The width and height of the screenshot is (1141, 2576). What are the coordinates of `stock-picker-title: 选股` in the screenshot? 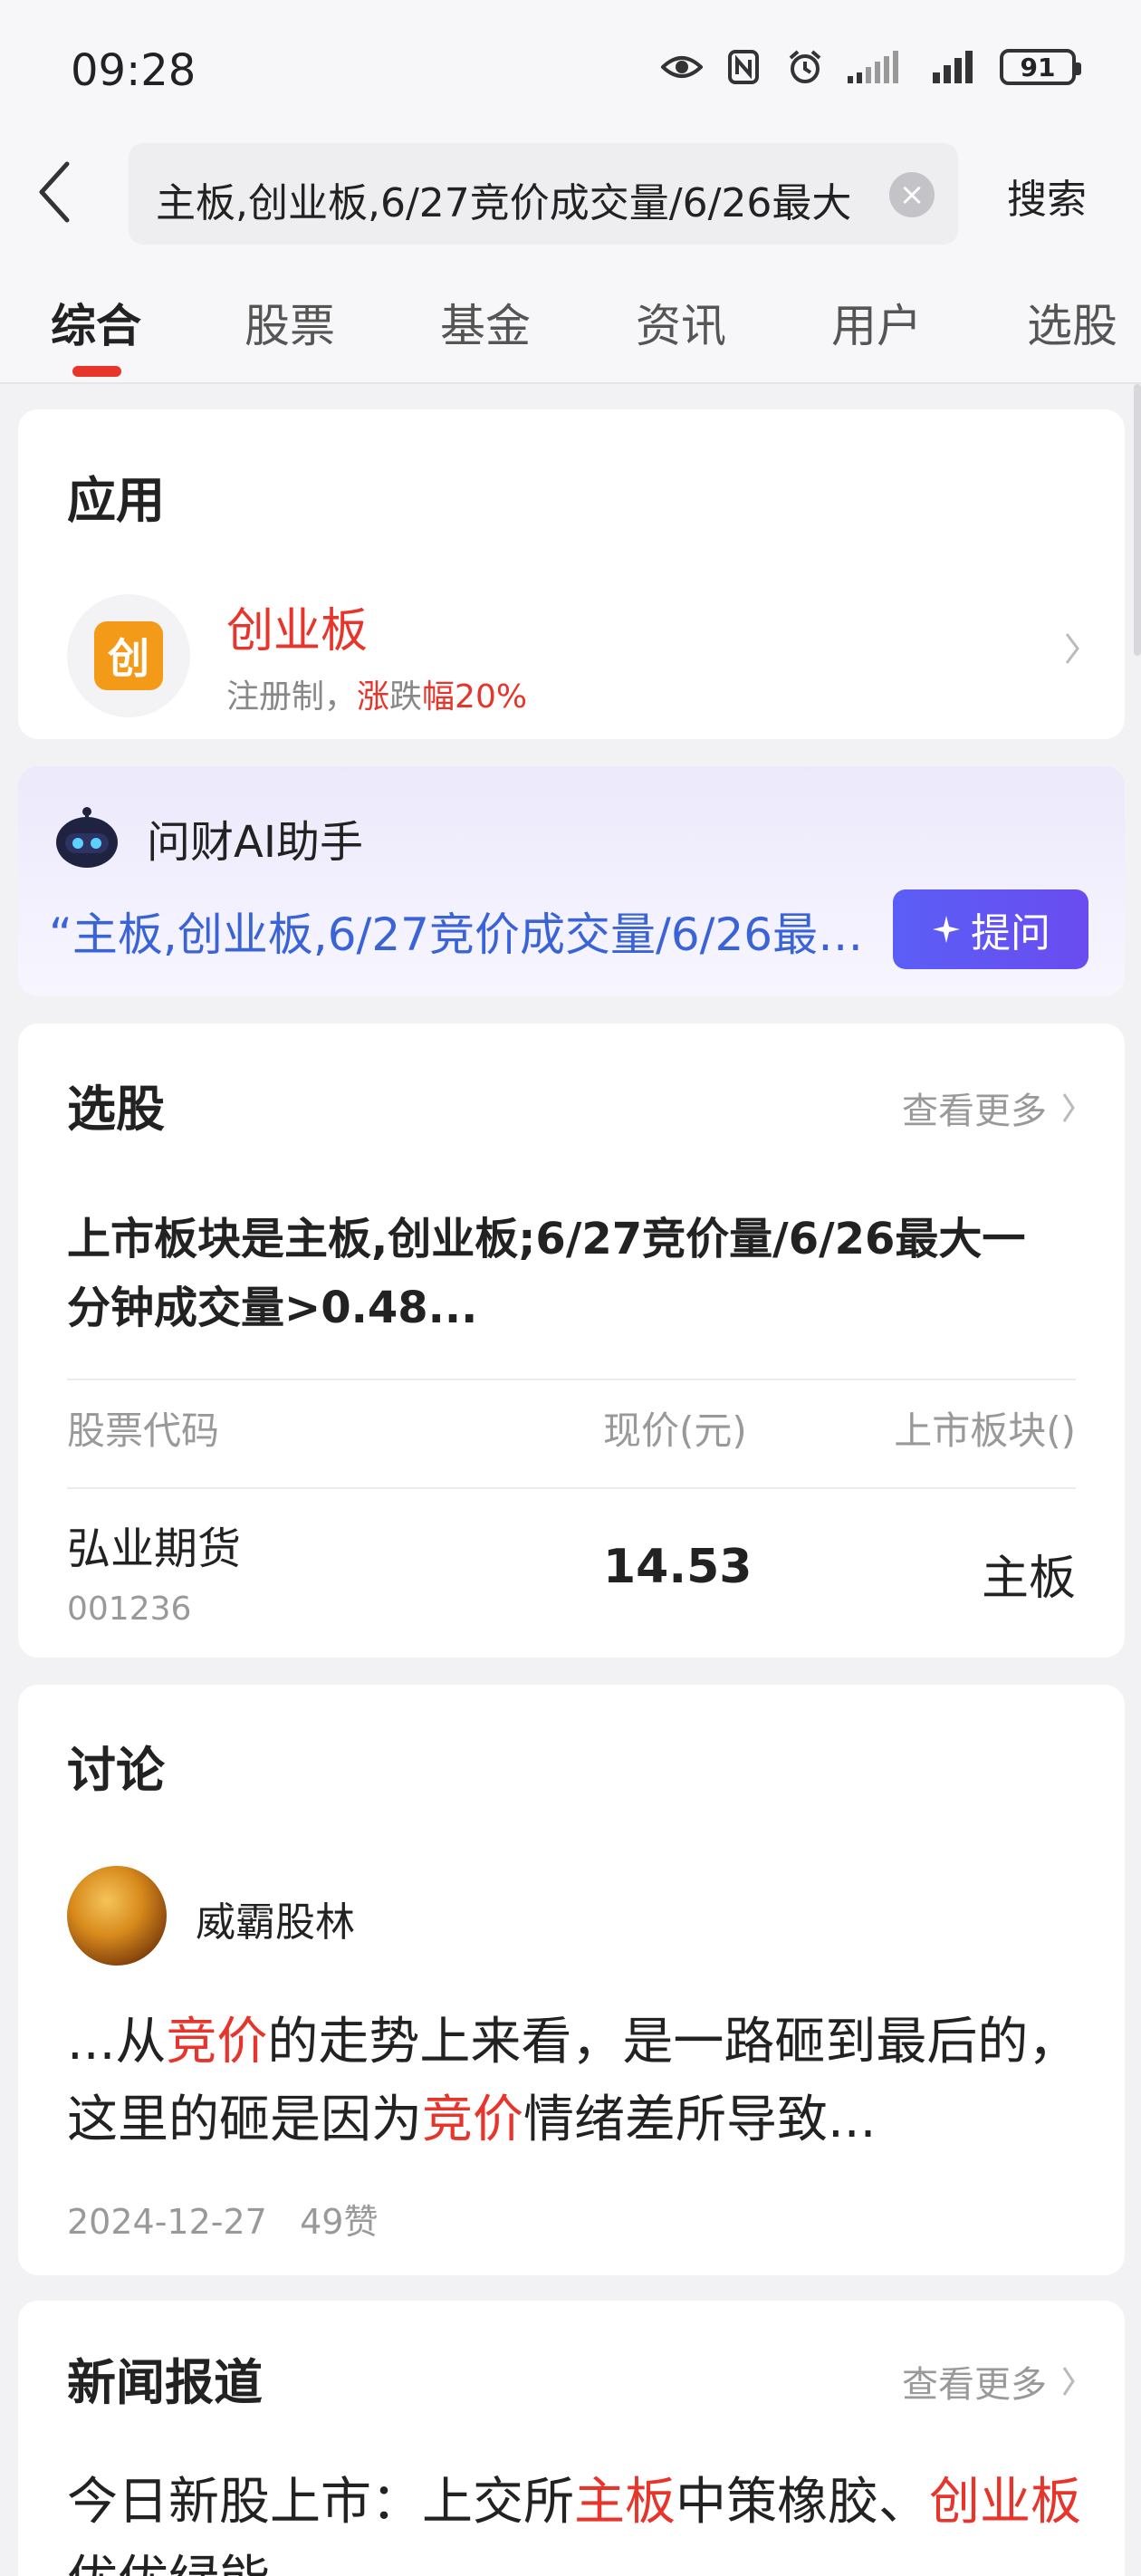 It's located at (116, 1109).